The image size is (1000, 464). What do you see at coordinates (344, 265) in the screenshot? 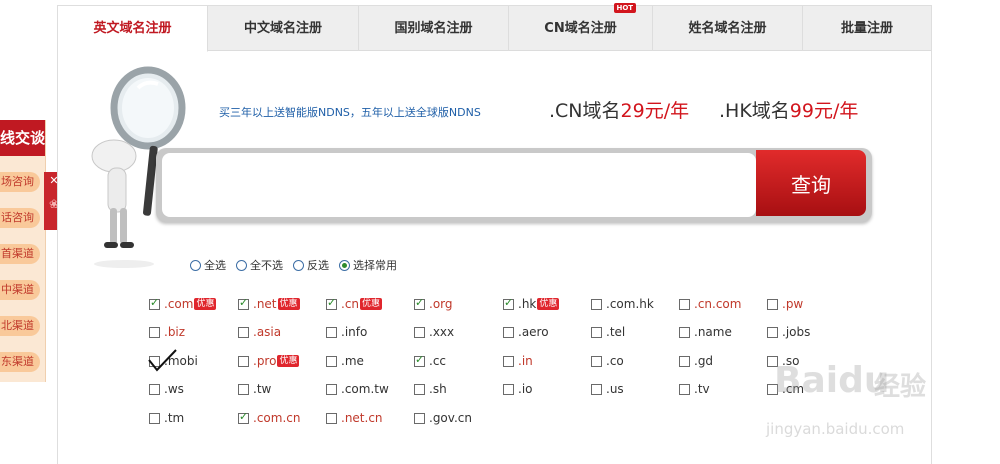
I see `radio-dot-selected` at bounding box center [344, 265].